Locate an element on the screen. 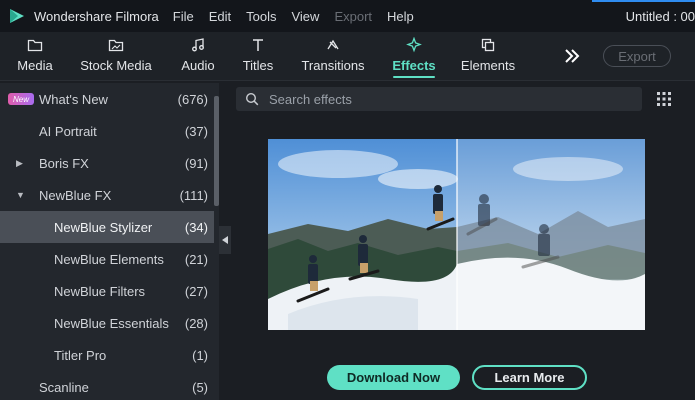 This screenshot has height=400, width=695. tab-label: Titles is located at coordinates (258, 65).